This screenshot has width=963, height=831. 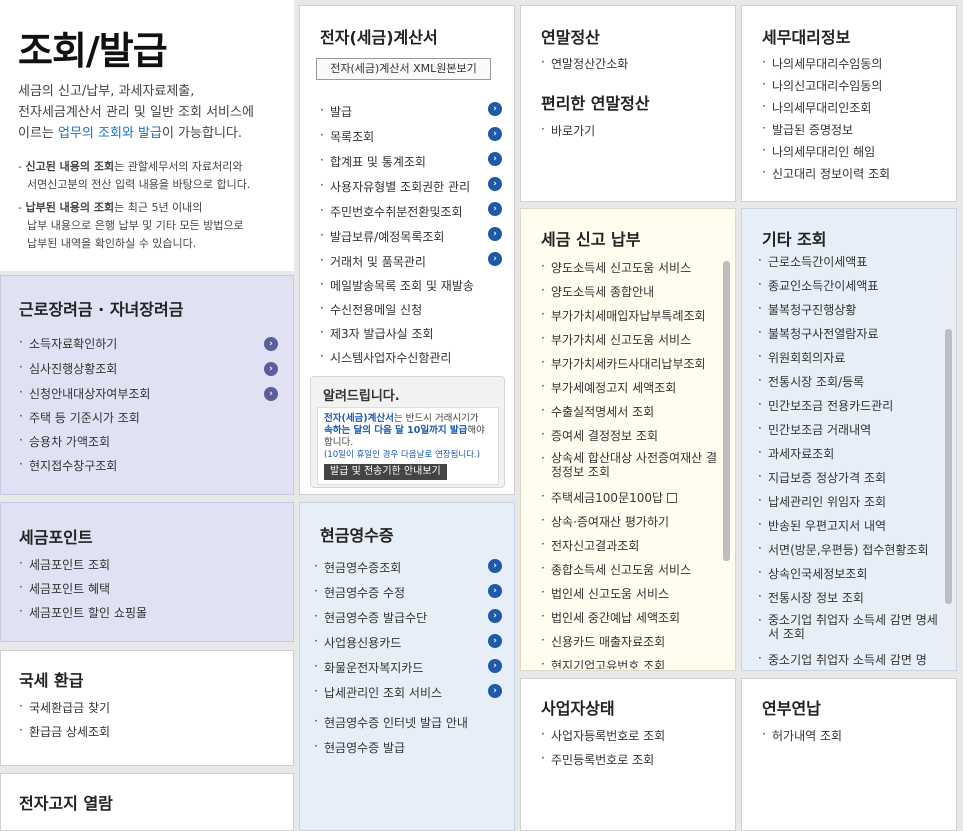 What do you see at coordinates (818, 285) in the screenshot?
I see `list-item: 종교인소득간이세액표` at bounding box center [818, 285].